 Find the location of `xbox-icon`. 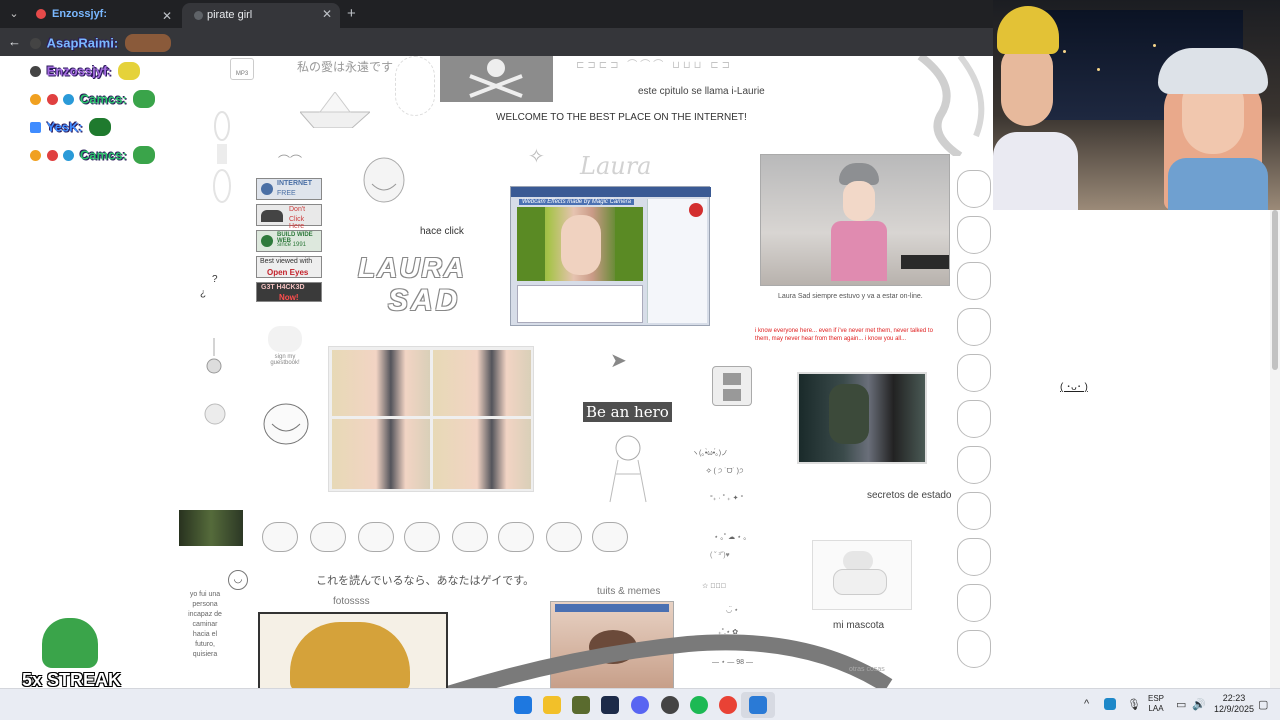

xbox-icon is located at coordinates (581, 705).